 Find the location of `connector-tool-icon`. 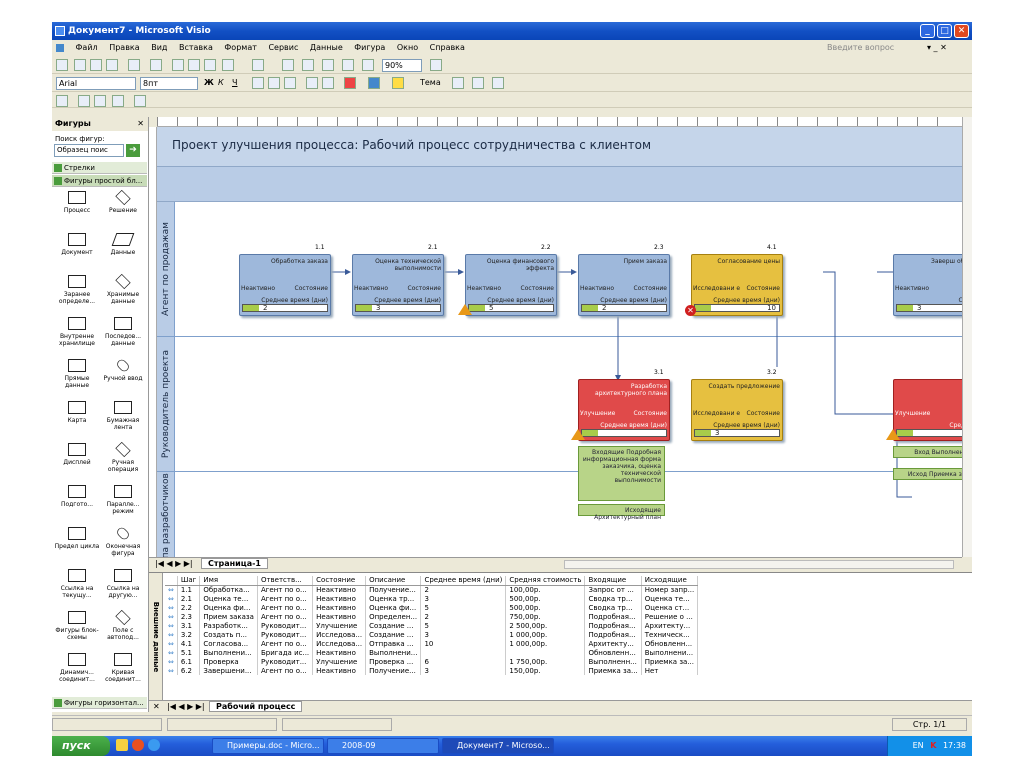

connector-tool-icon is located at coordinates (308, 65).